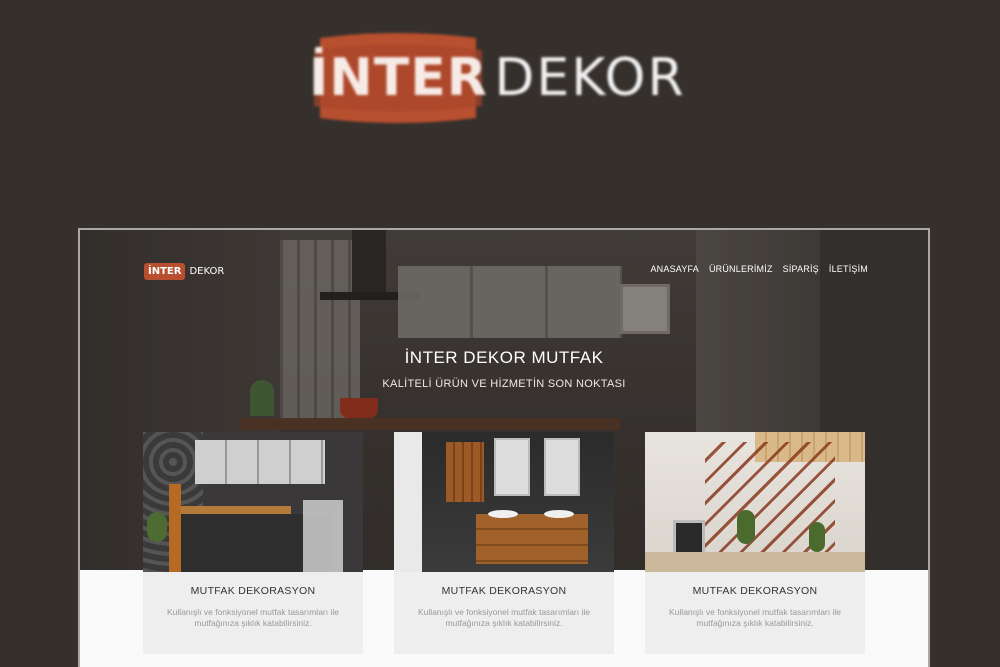  I want to click on site-logo-part1: İNTER, so click(165, 271).